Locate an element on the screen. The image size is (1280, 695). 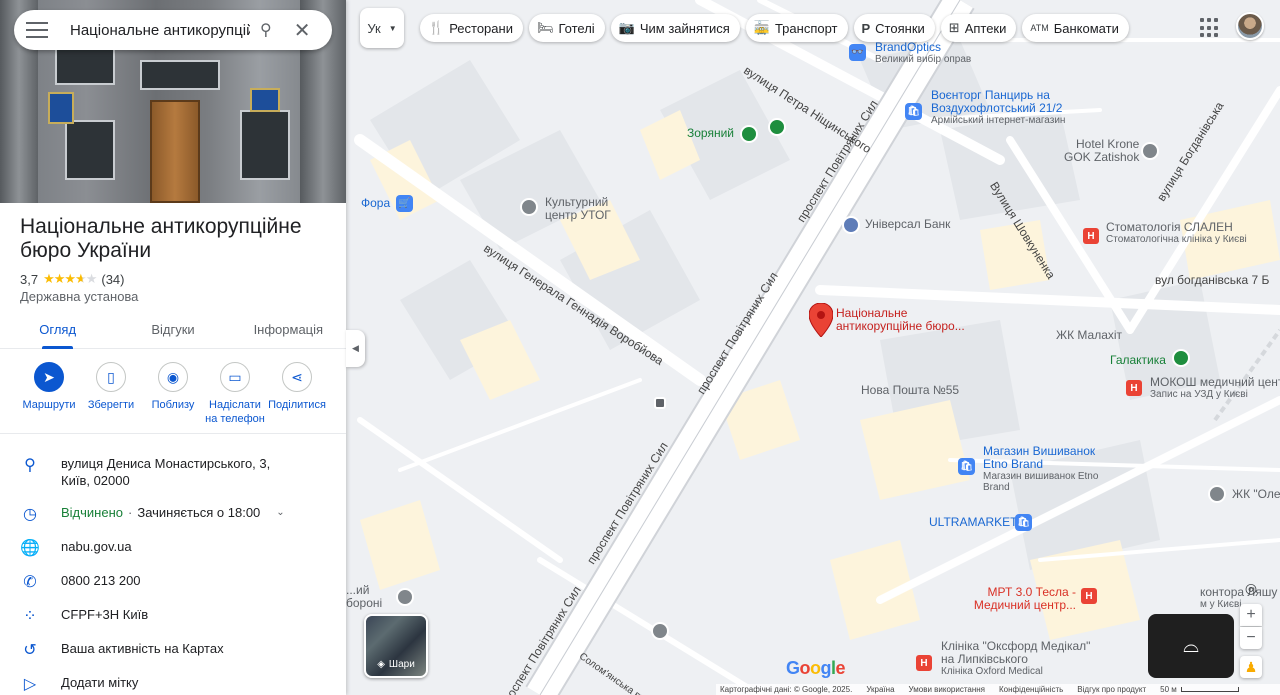
poi-galaktyka: Галактика is located at coordinates (1138, 360).